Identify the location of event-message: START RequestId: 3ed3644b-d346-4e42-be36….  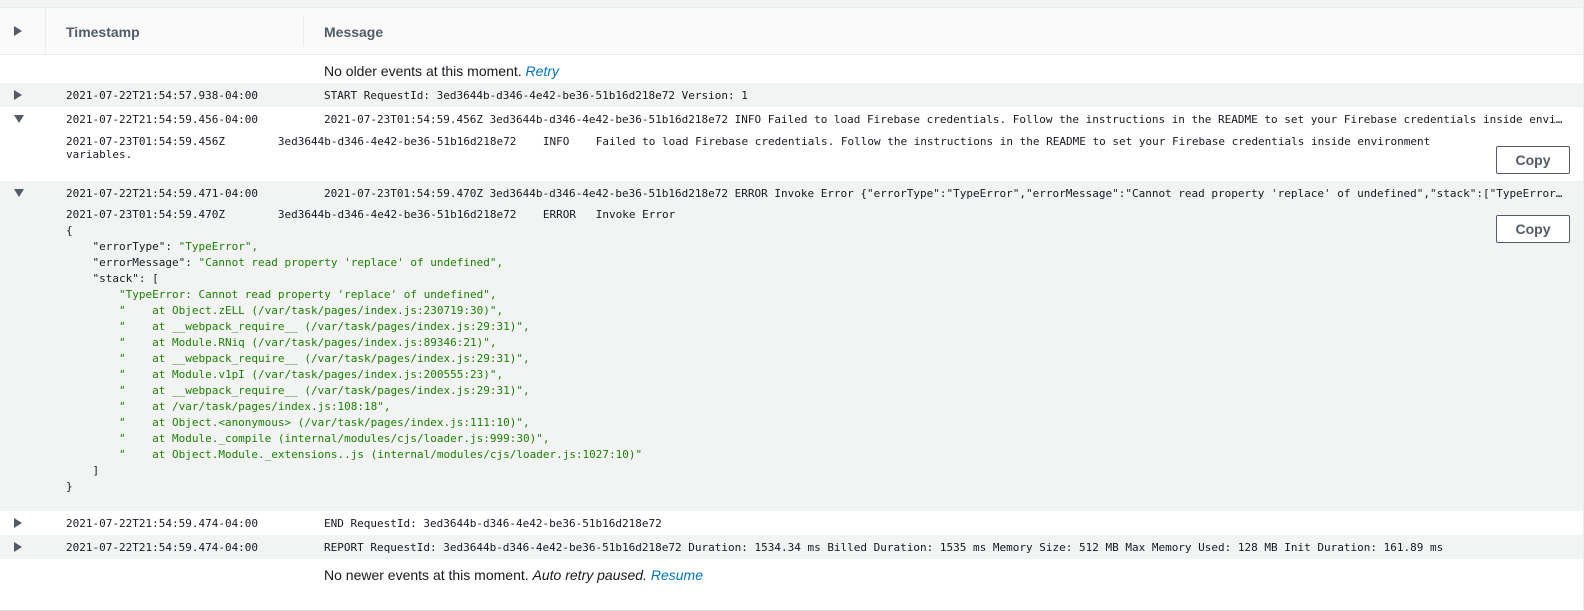
(536, 95).